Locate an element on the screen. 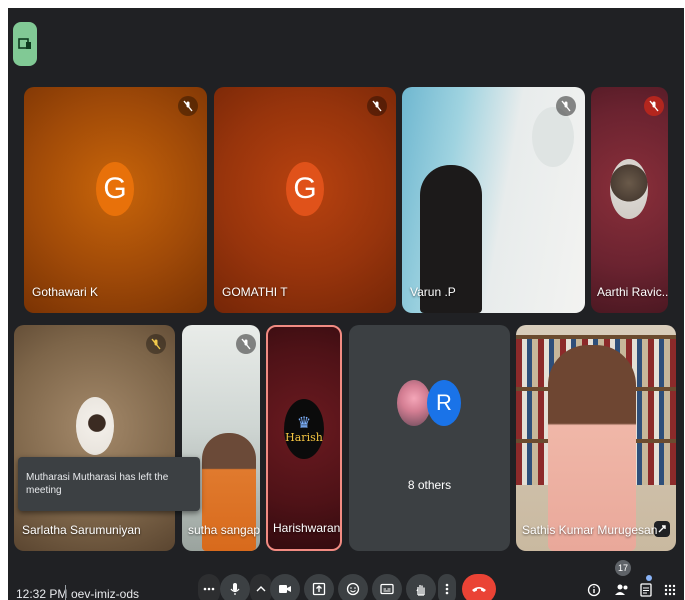 The image size is (685, 600). emoji-button is located at coordinates (353, 587).